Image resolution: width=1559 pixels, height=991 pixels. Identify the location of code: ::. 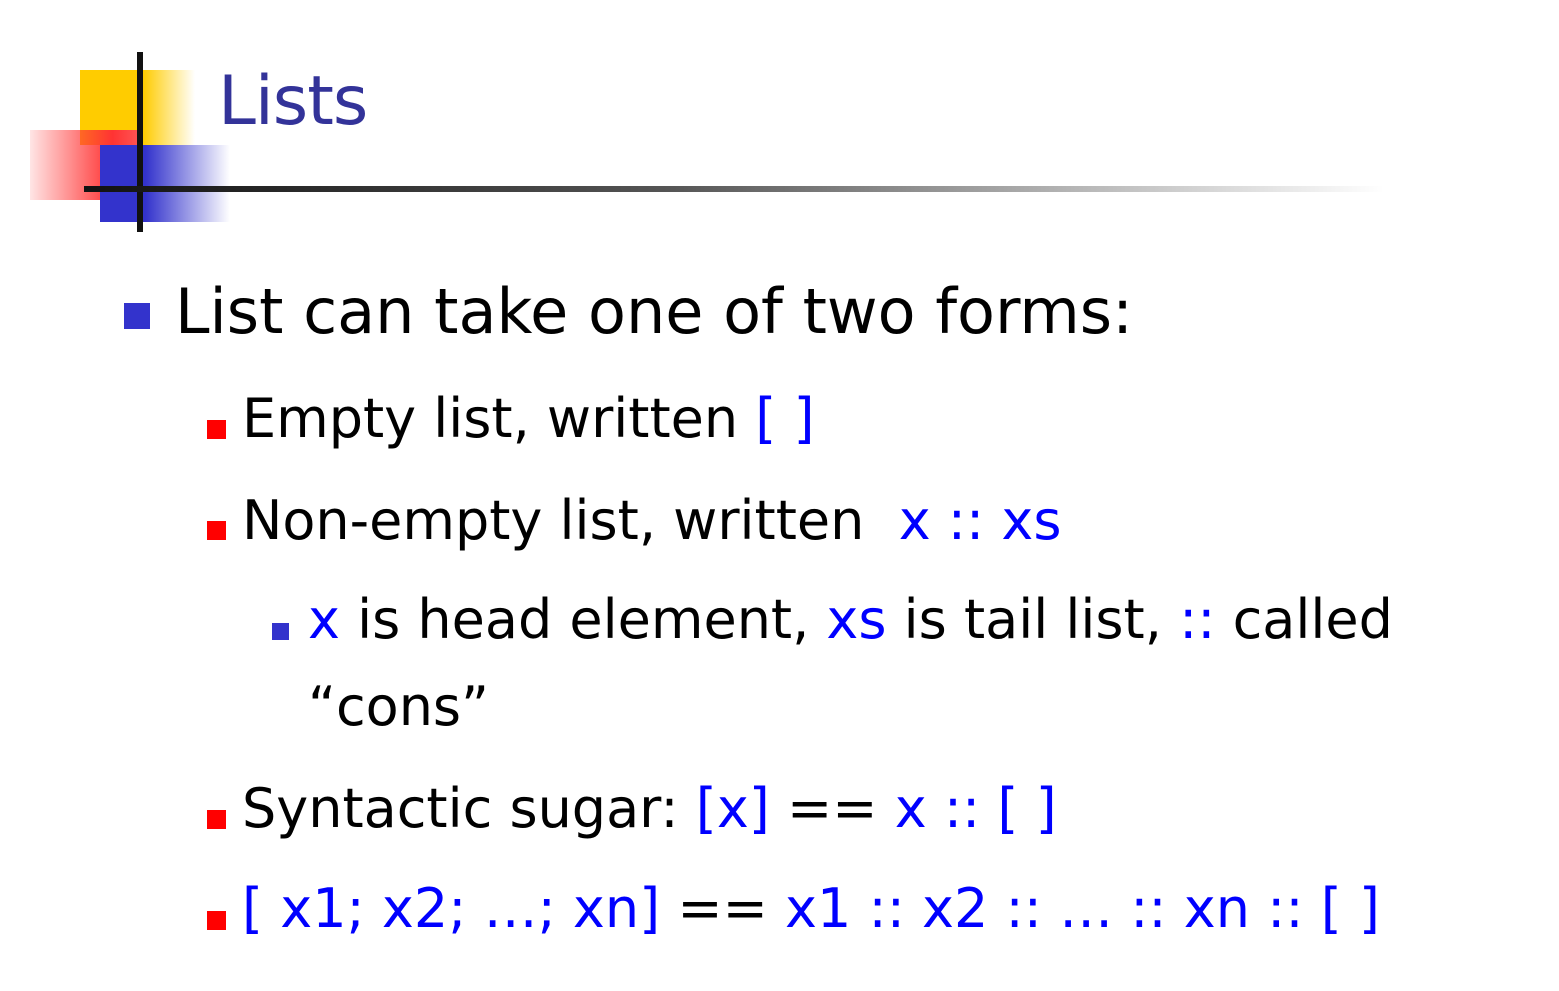
(1197, 619).